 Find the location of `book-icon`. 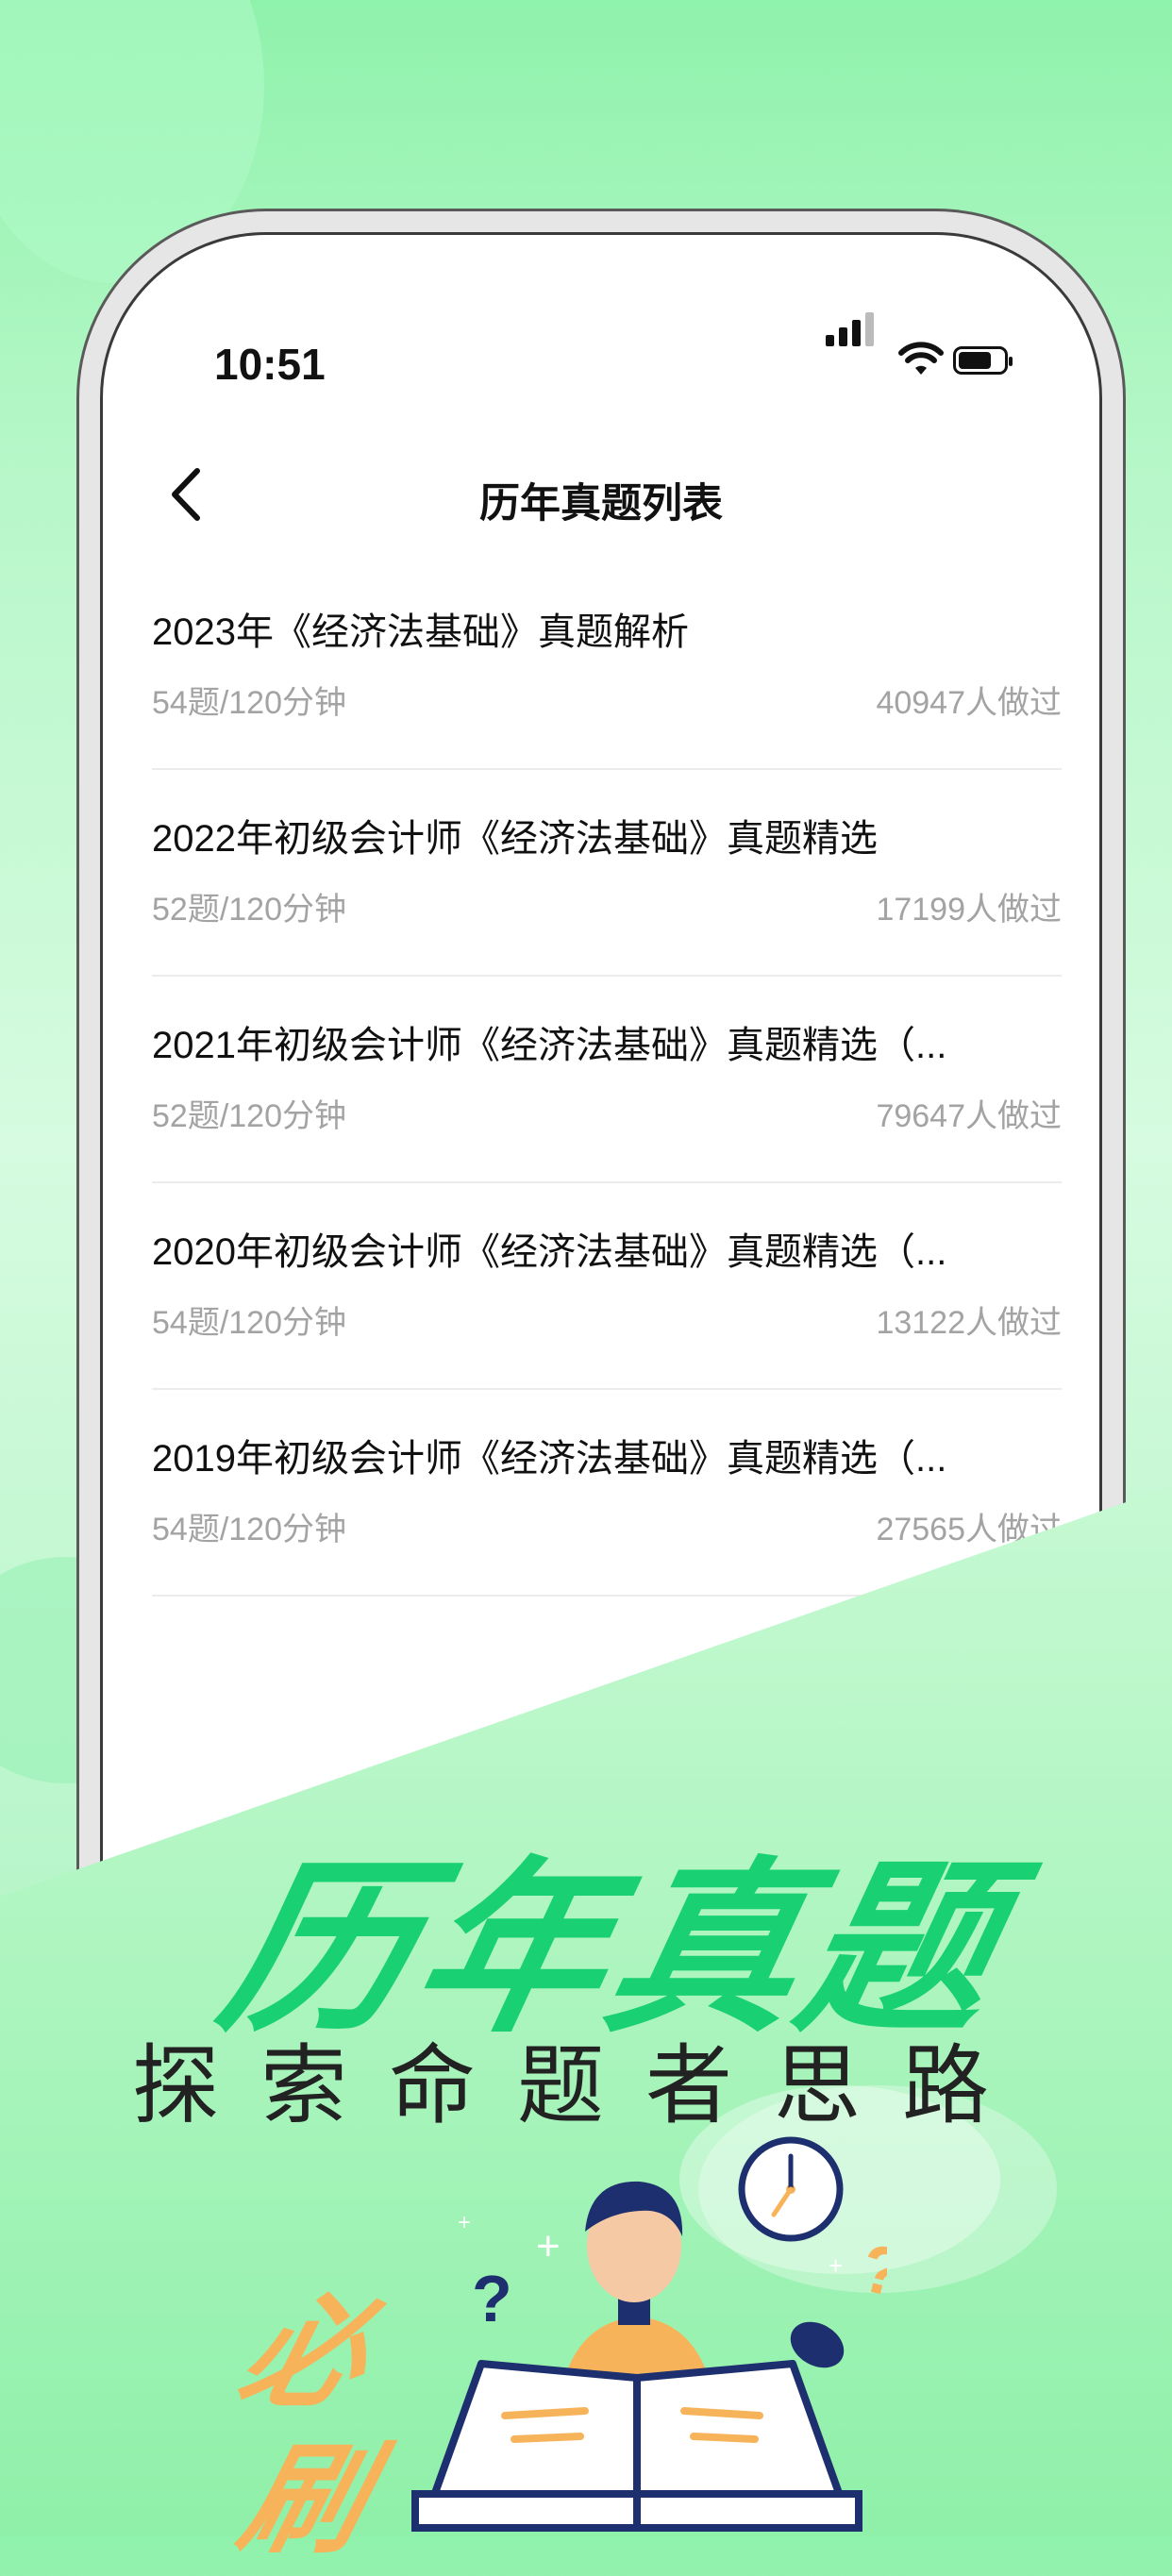

book-icon is located at coordinates (636, 2446).